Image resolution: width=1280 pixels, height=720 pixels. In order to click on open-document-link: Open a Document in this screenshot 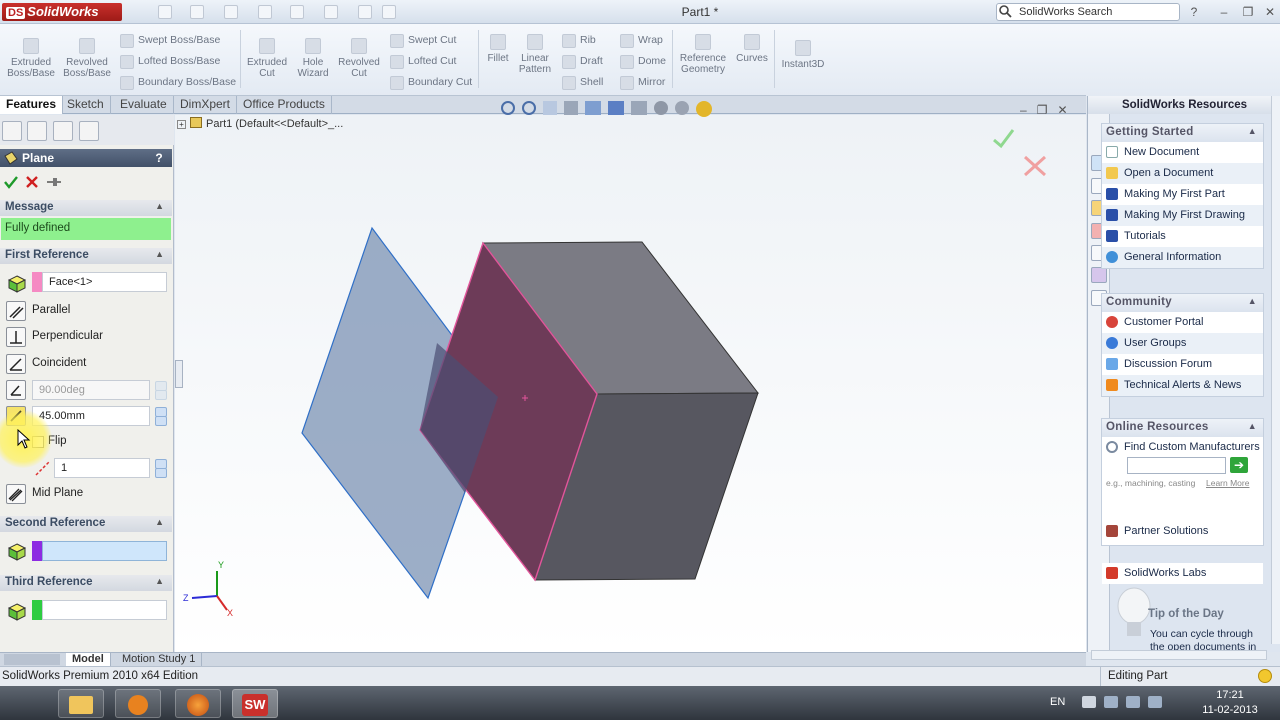, I will do `click(1182, 173)`.